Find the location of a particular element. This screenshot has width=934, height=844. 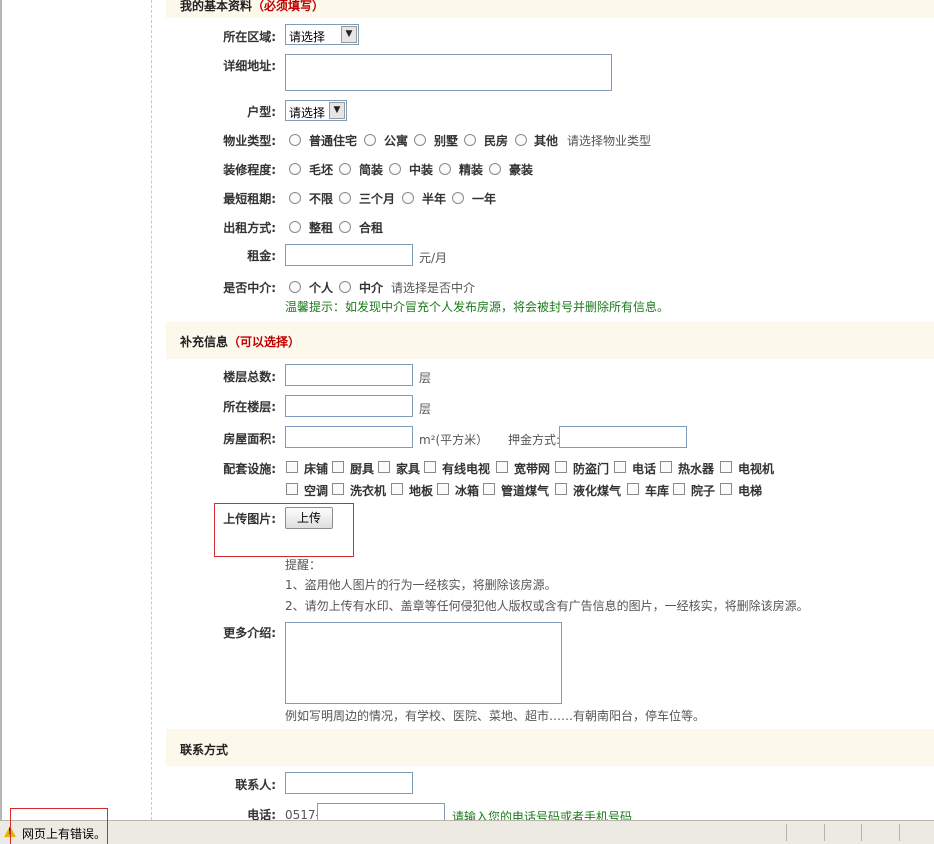

rent-type-radio-shared is located at coordinates (345, 227).